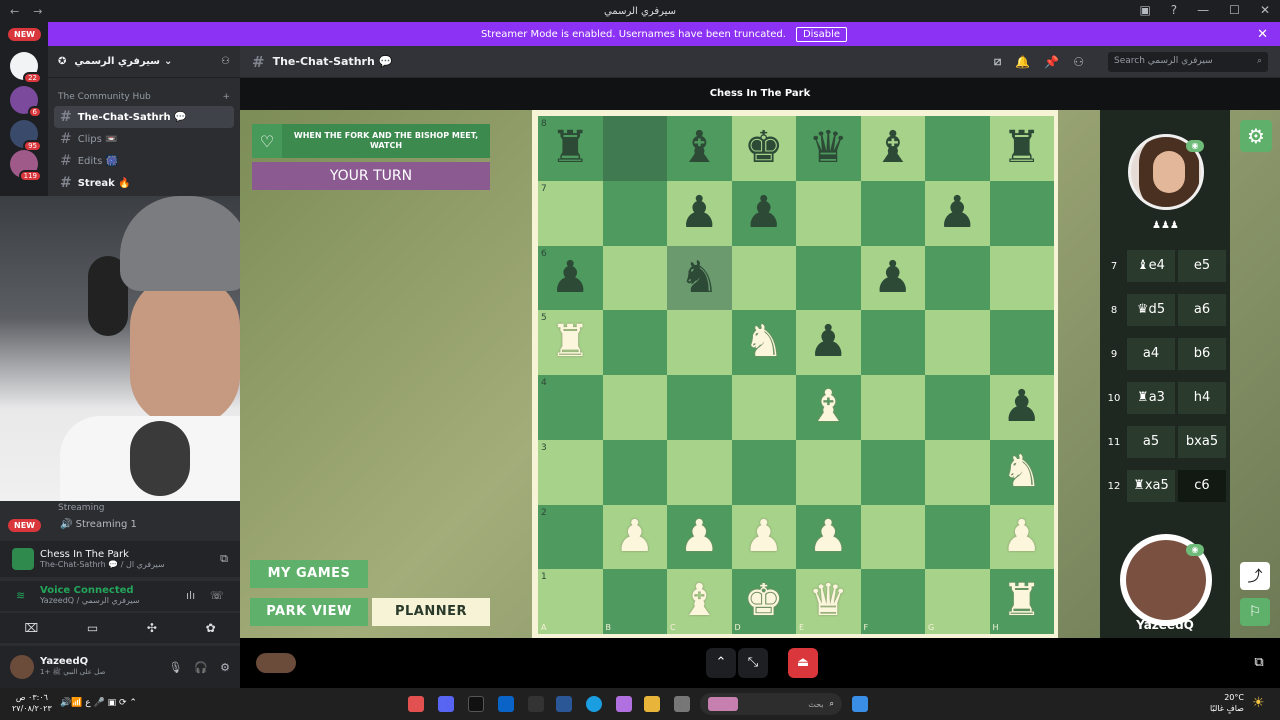 The image size is (1280, 720). Describe the element at coordinates (1188, 61) in the screenshot. I see `search-input: Search سيرفري الرسمي ⌕` at that location.